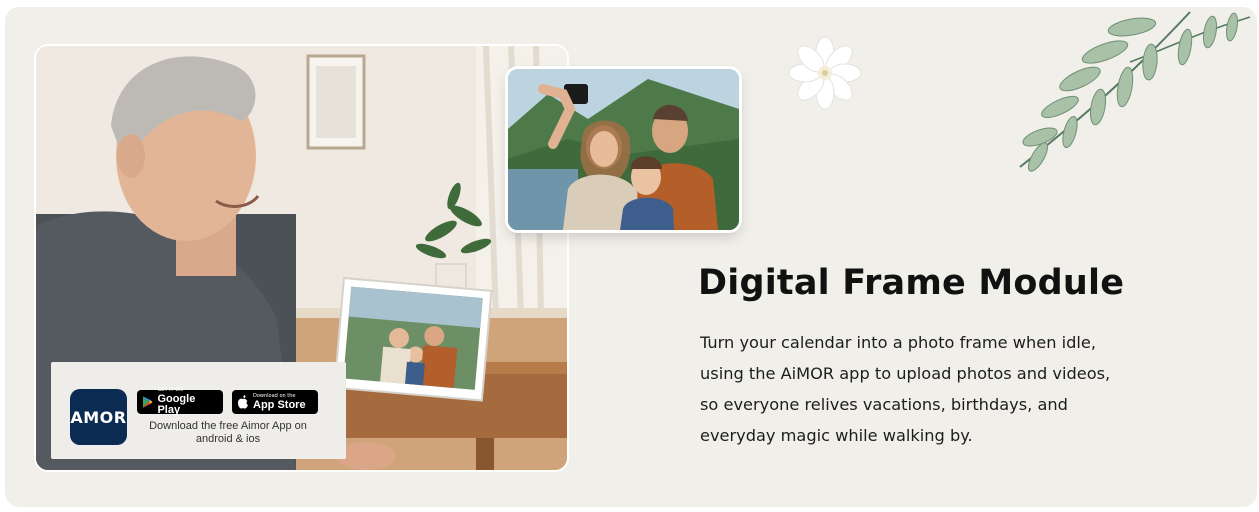 The height and width of the screenshot is (512, 1259). What do you see at coordinates (911, 283) in the screenshot?
I see `section-title: Digital Frame Module` at bounding box center [911, 283].